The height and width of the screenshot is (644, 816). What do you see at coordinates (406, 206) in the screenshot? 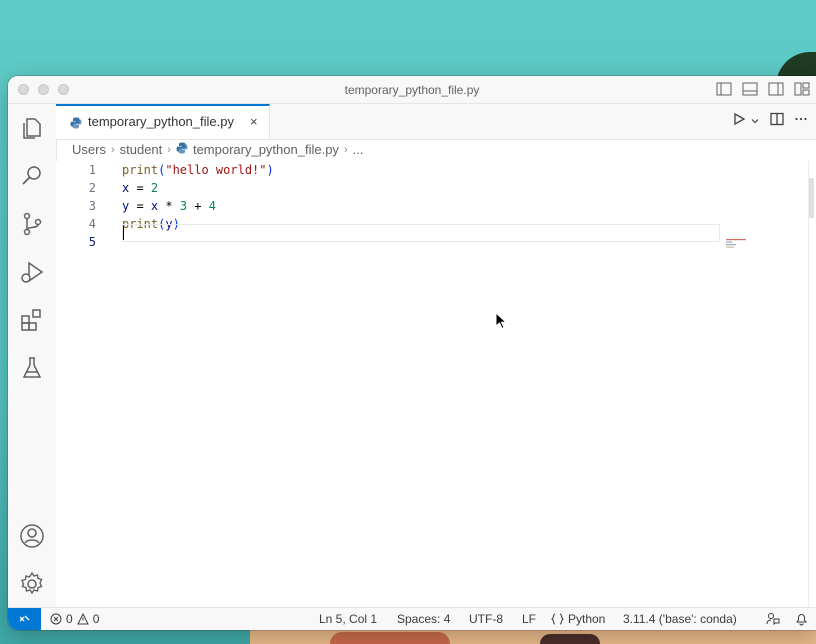
I see `code-line: 3 y = x * 3 + 4` at bounding box center [406, 206].